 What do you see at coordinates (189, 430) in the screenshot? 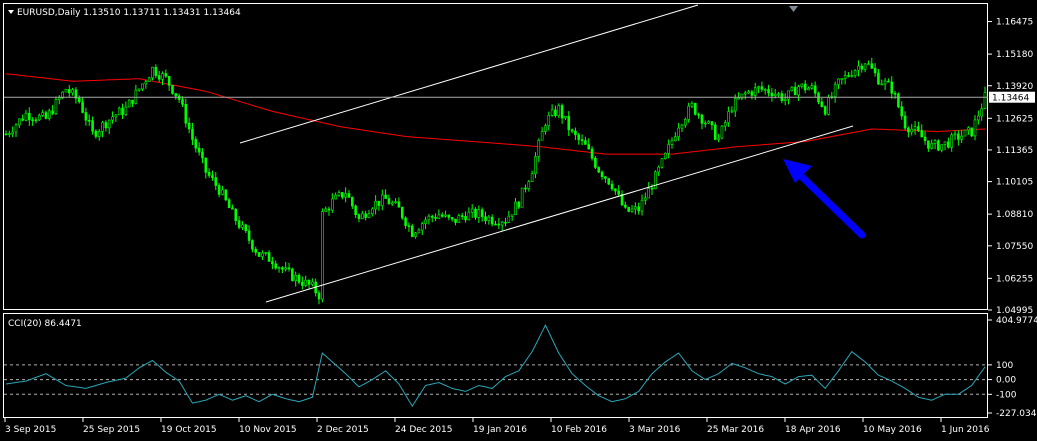
I see `time-axis-label: 19 Oct 2015` at bounding box center [189, 430].